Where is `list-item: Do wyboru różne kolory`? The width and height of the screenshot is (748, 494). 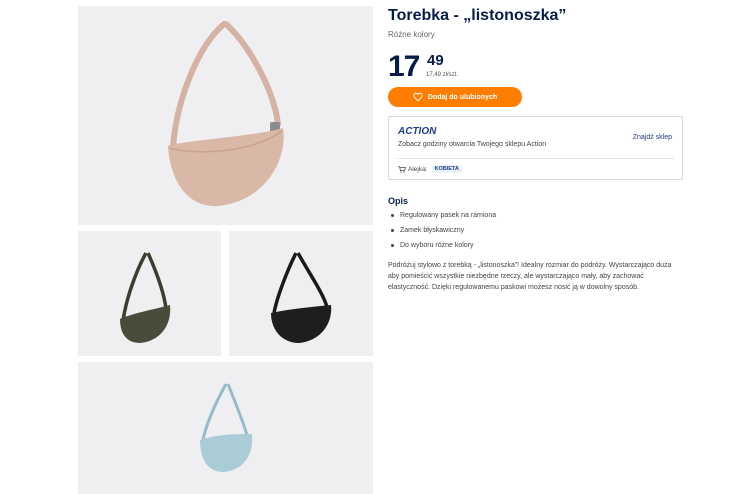
list-item: Do wyboru różne kolory is located at coordinates (442, 248).